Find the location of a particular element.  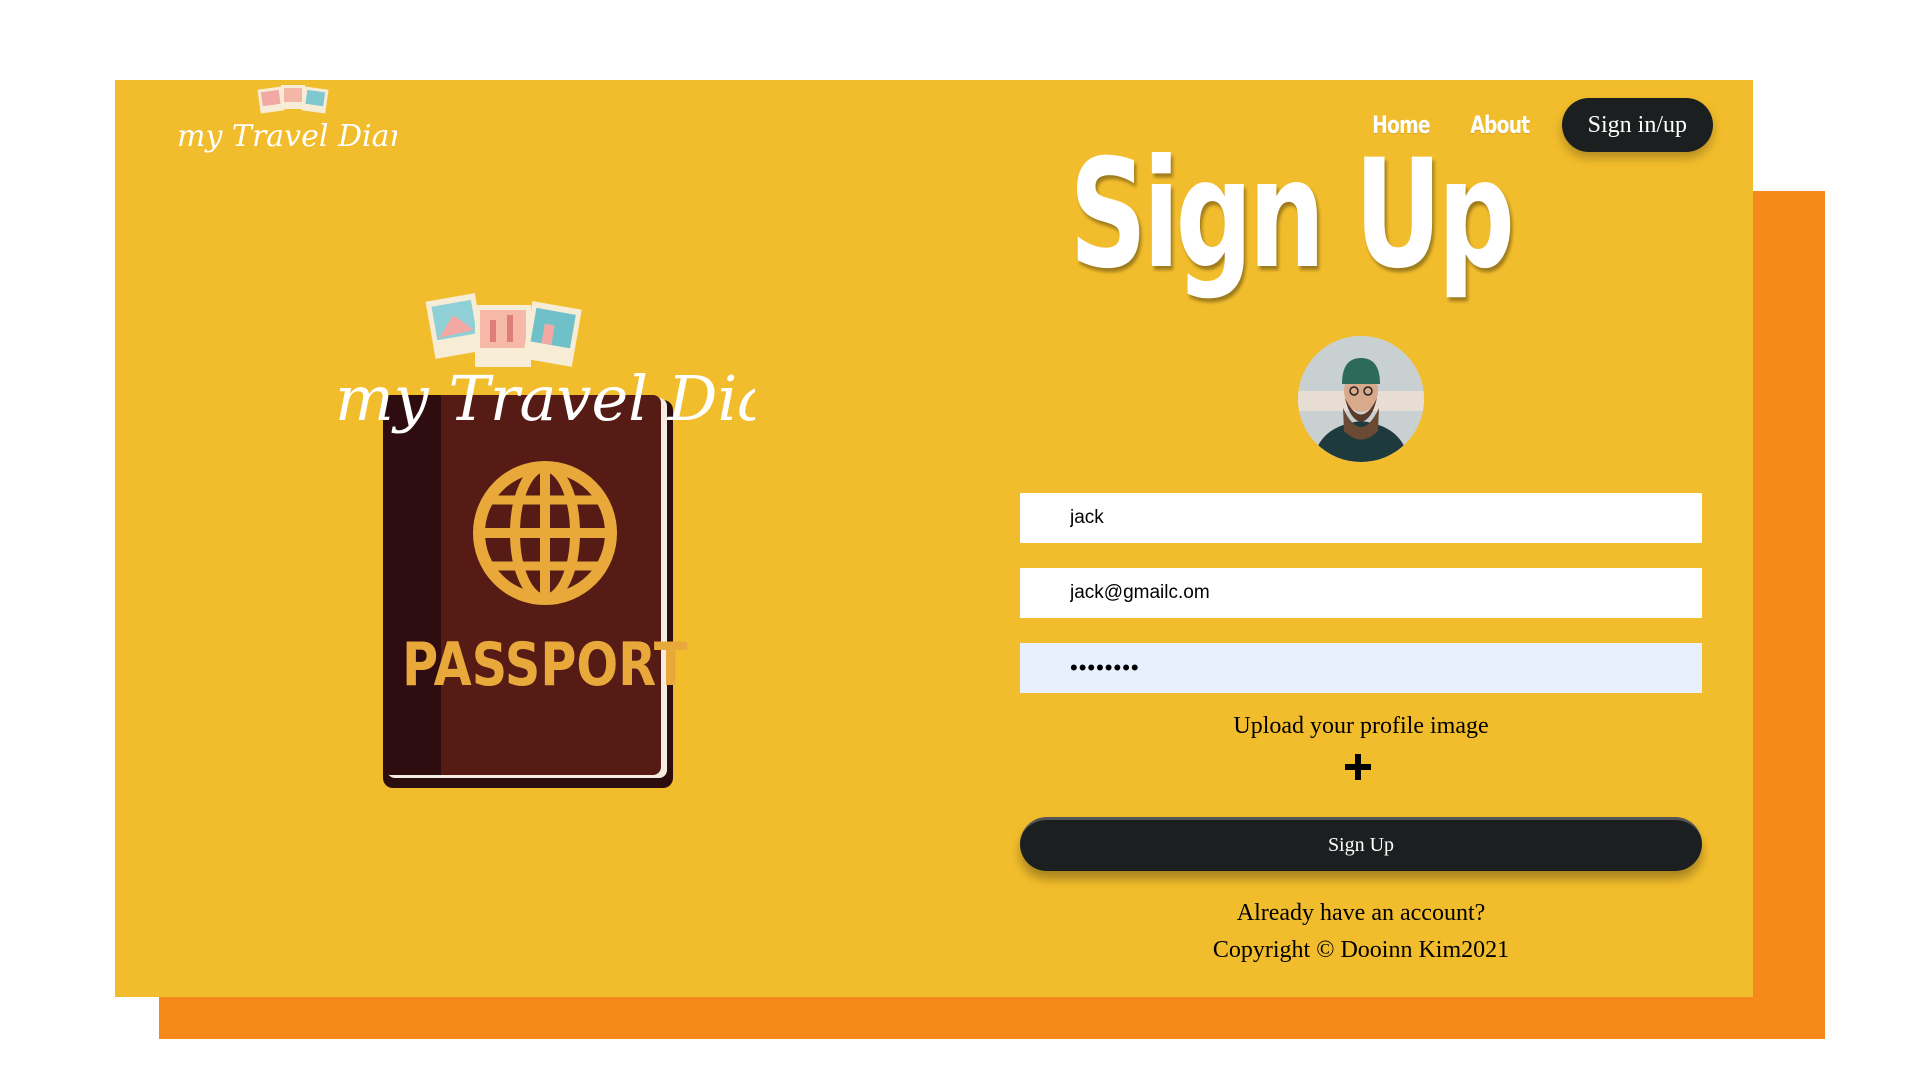

page-title: Sign Up is located at coordinates (1292, 215).